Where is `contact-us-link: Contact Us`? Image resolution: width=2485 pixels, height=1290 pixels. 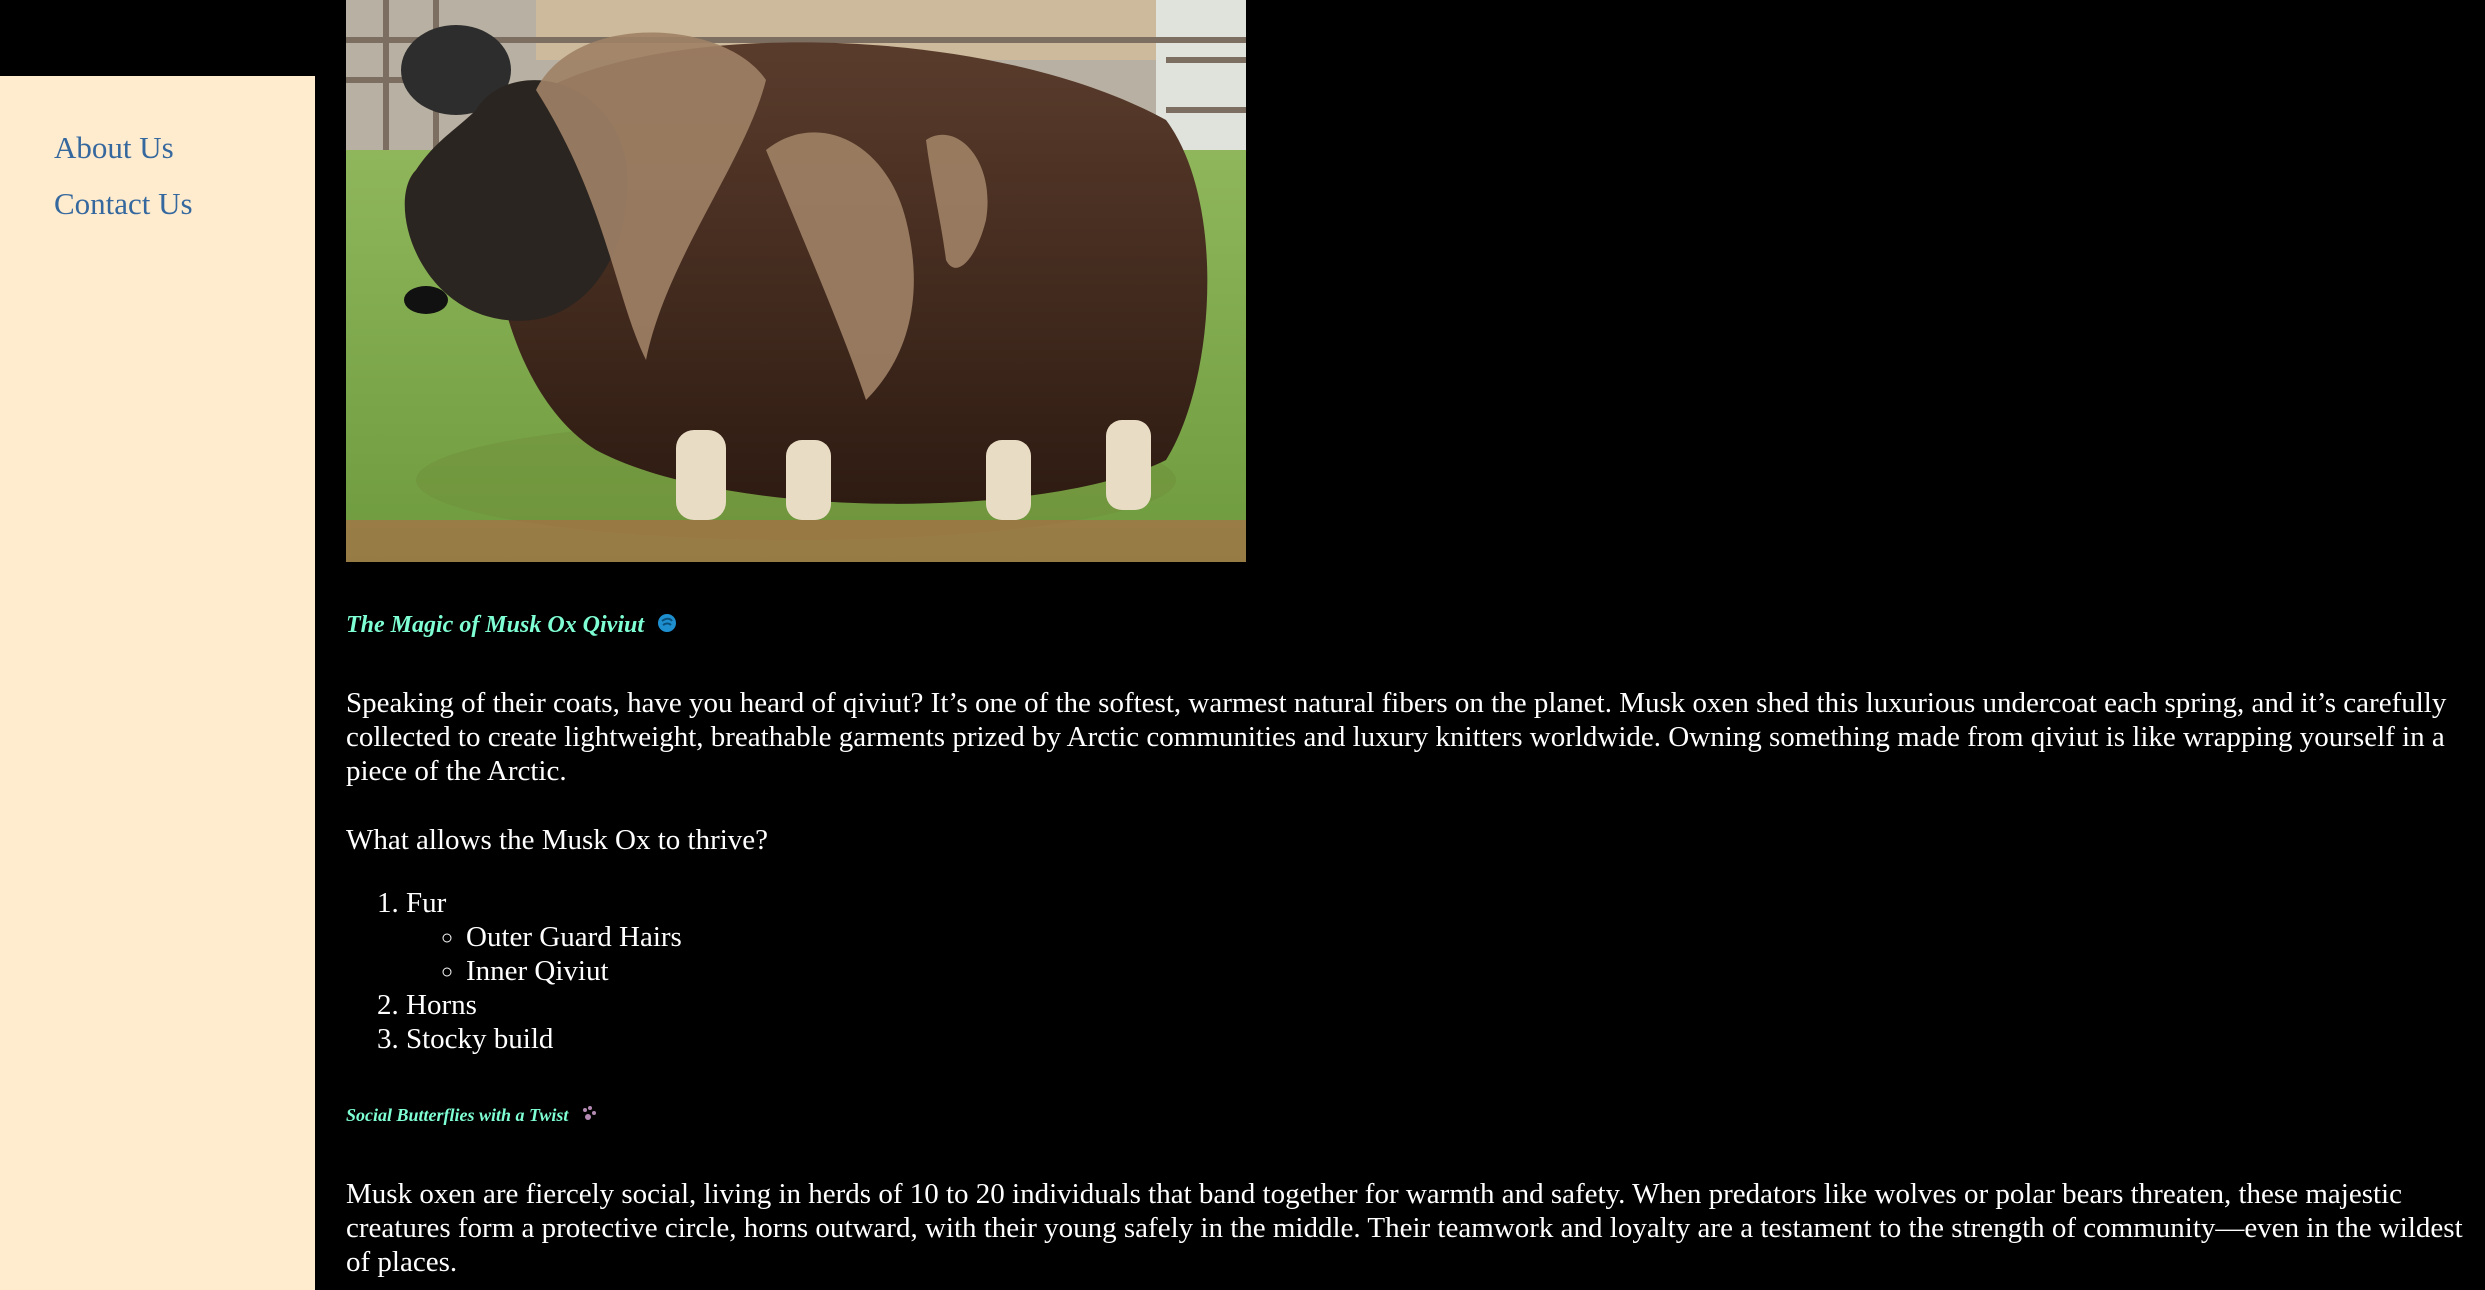
contact-us-link: Contact Us is located at coordinates (123, 204).